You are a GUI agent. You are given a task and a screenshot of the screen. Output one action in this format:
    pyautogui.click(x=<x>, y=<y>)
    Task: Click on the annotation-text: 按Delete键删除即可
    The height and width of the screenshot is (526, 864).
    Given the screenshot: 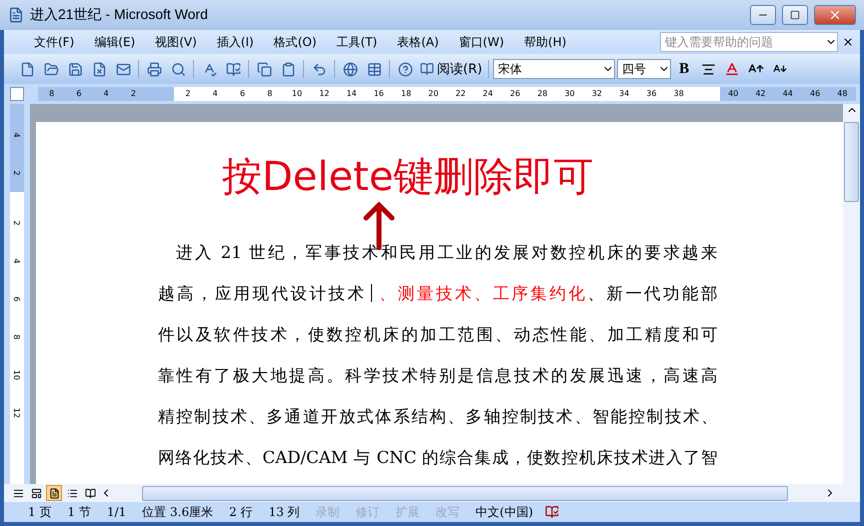 What is the action you would take?
    pyautogui.click(x=408, y=177)
    